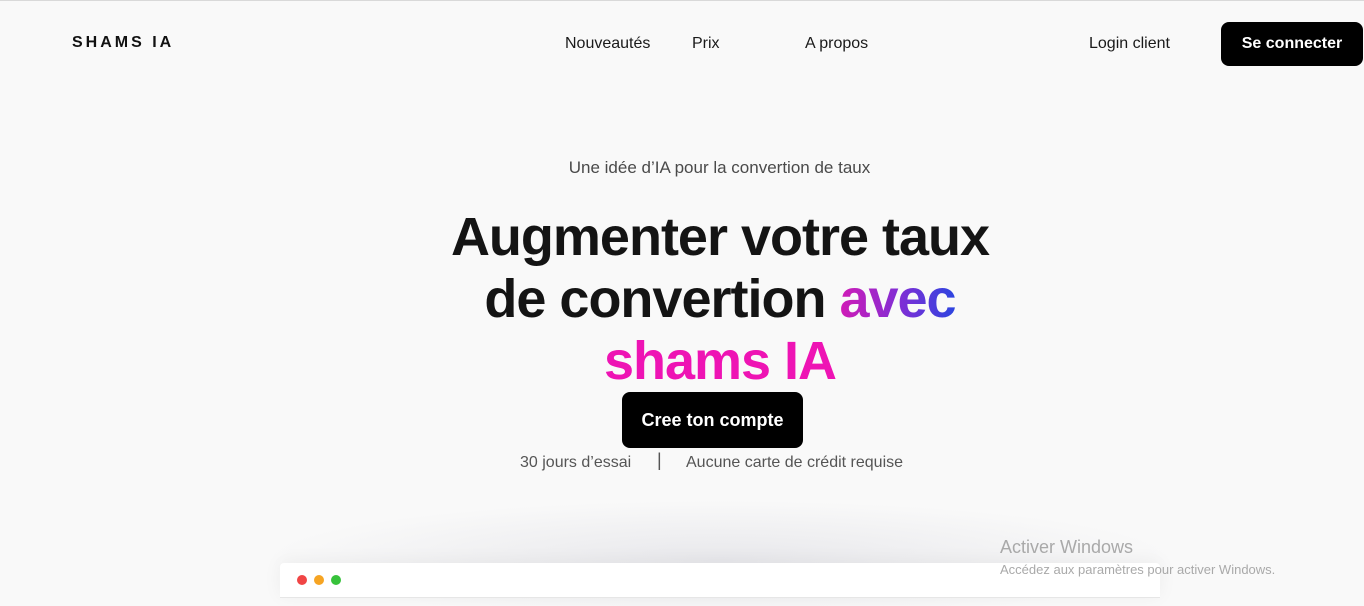  Describe the element at coordinates (1067, 547) in the screenshot. I see `activation-watermark-title: Activer Windows` at that location.